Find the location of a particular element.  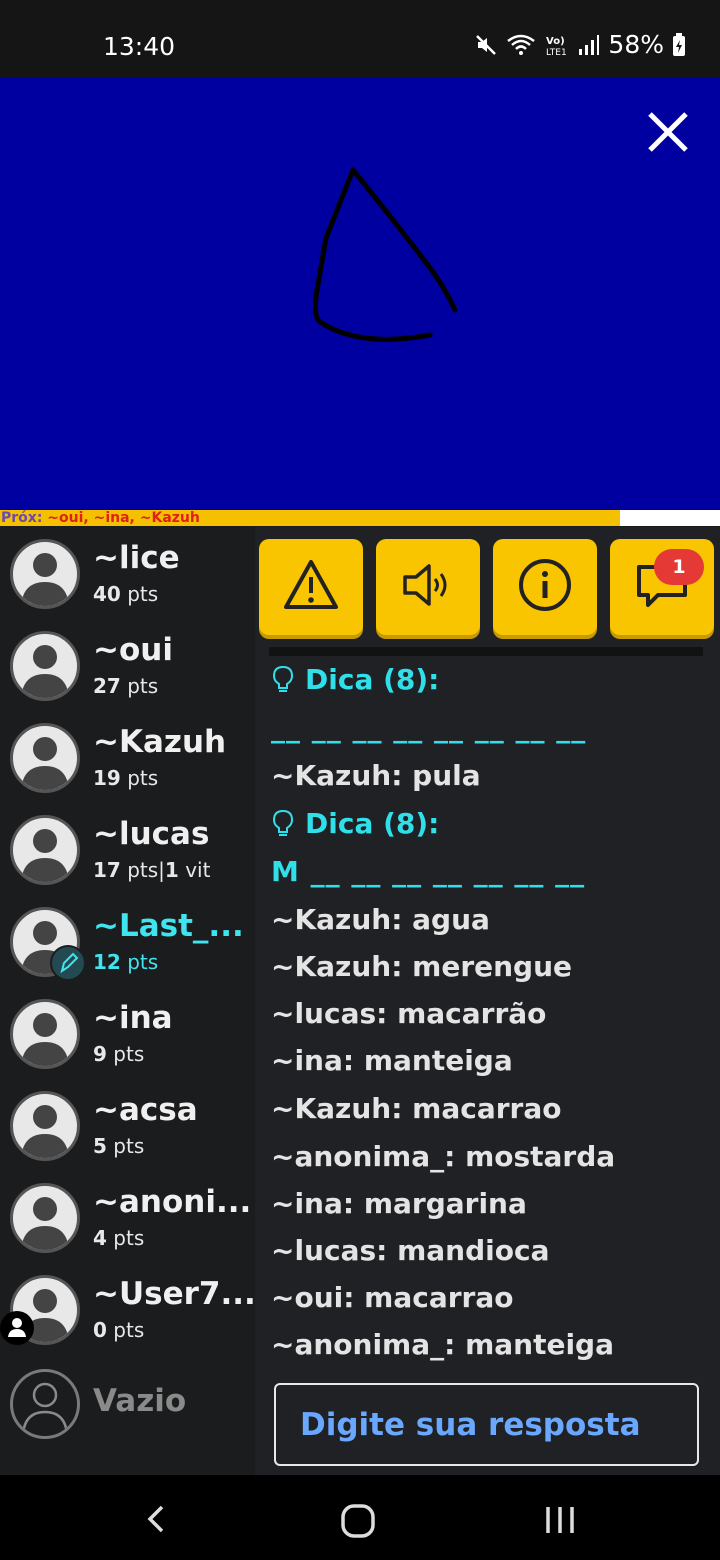

empty-avatar-icon is located at coordinates (45, 1404).